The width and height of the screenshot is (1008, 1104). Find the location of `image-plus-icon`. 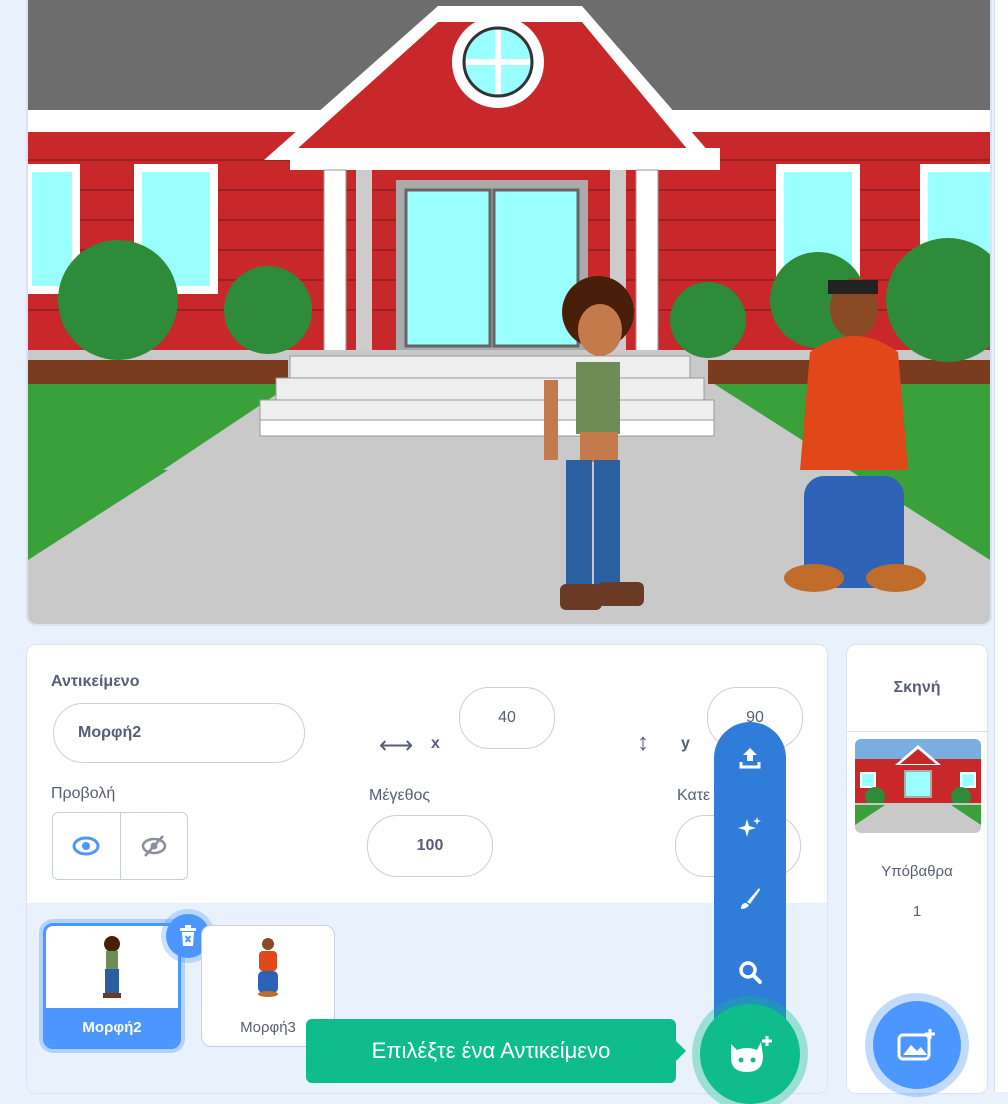

image-plus-icon is located at coordinates (916, 1045).